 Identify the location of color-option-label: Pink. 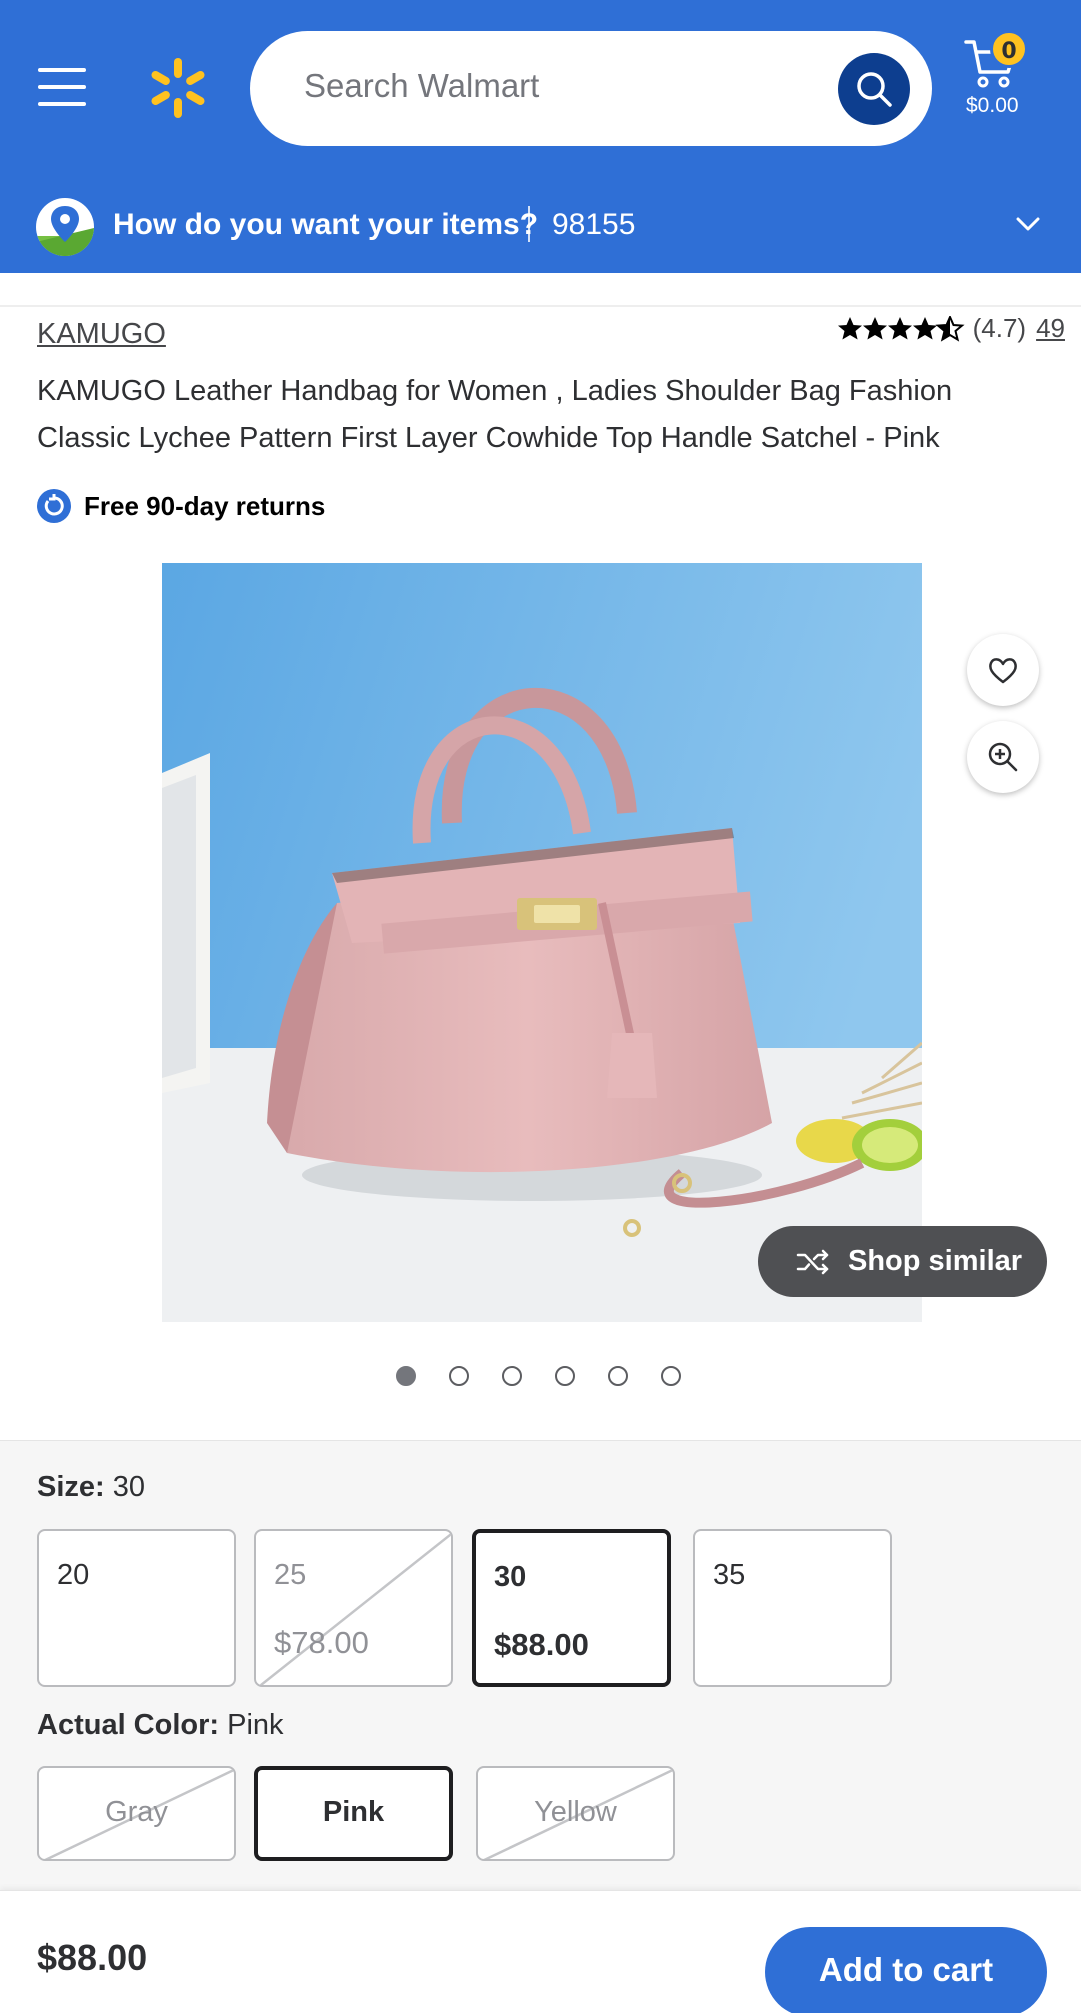
(353, 1812).